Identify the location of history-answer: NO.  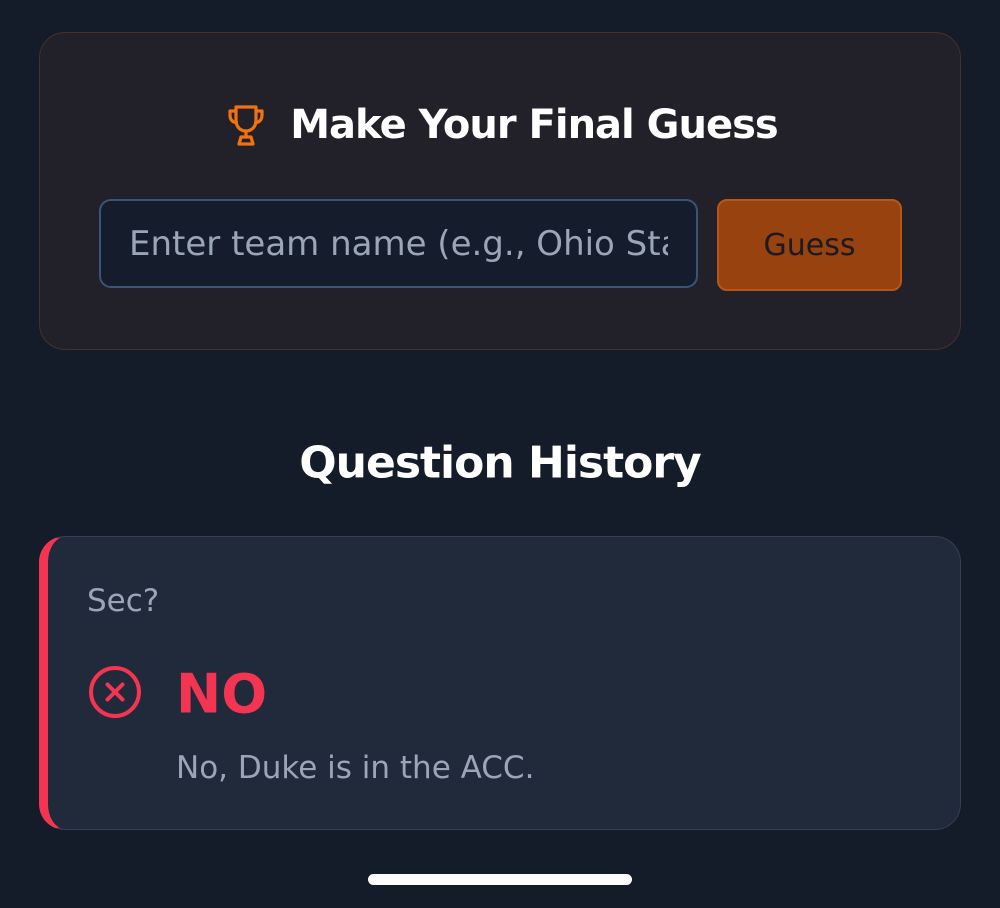
(222, 694).